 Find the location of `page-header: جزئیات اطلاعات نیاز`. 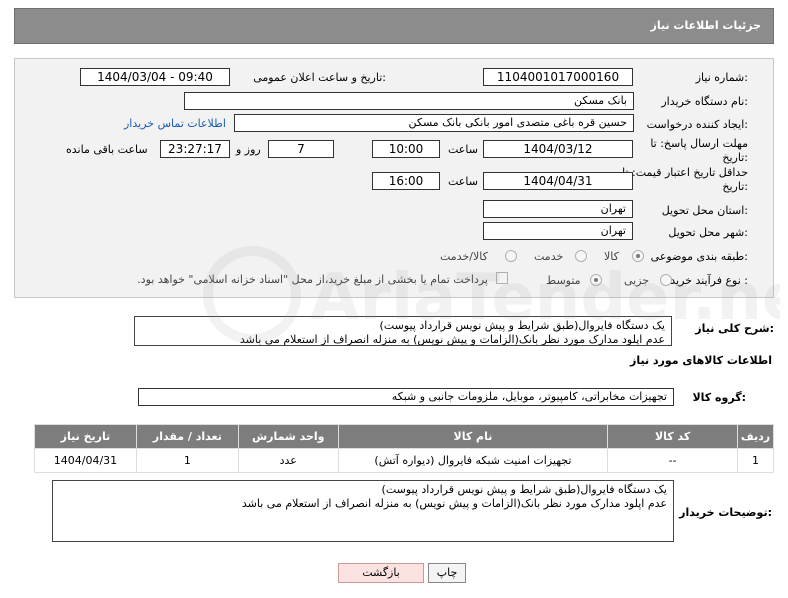

page-header: جزئیات اطلاعات نیاز is located at coordinates (394, 26).